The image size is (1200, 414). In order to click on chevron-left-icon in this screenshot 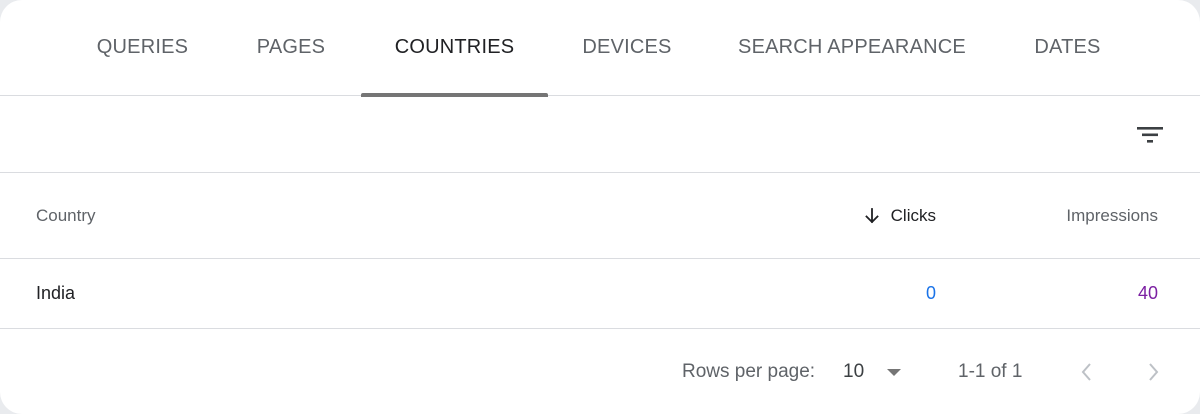, I will do `click(1086, 371)`.